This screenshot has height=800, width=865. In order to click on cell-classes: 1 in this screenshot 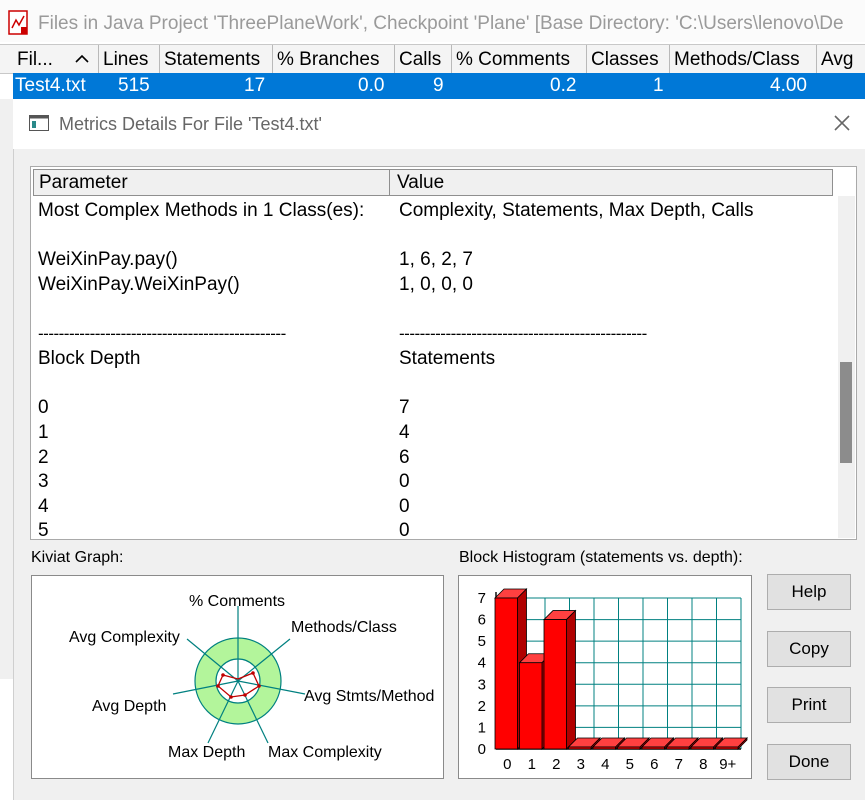, I will do `click(658, 85)`.